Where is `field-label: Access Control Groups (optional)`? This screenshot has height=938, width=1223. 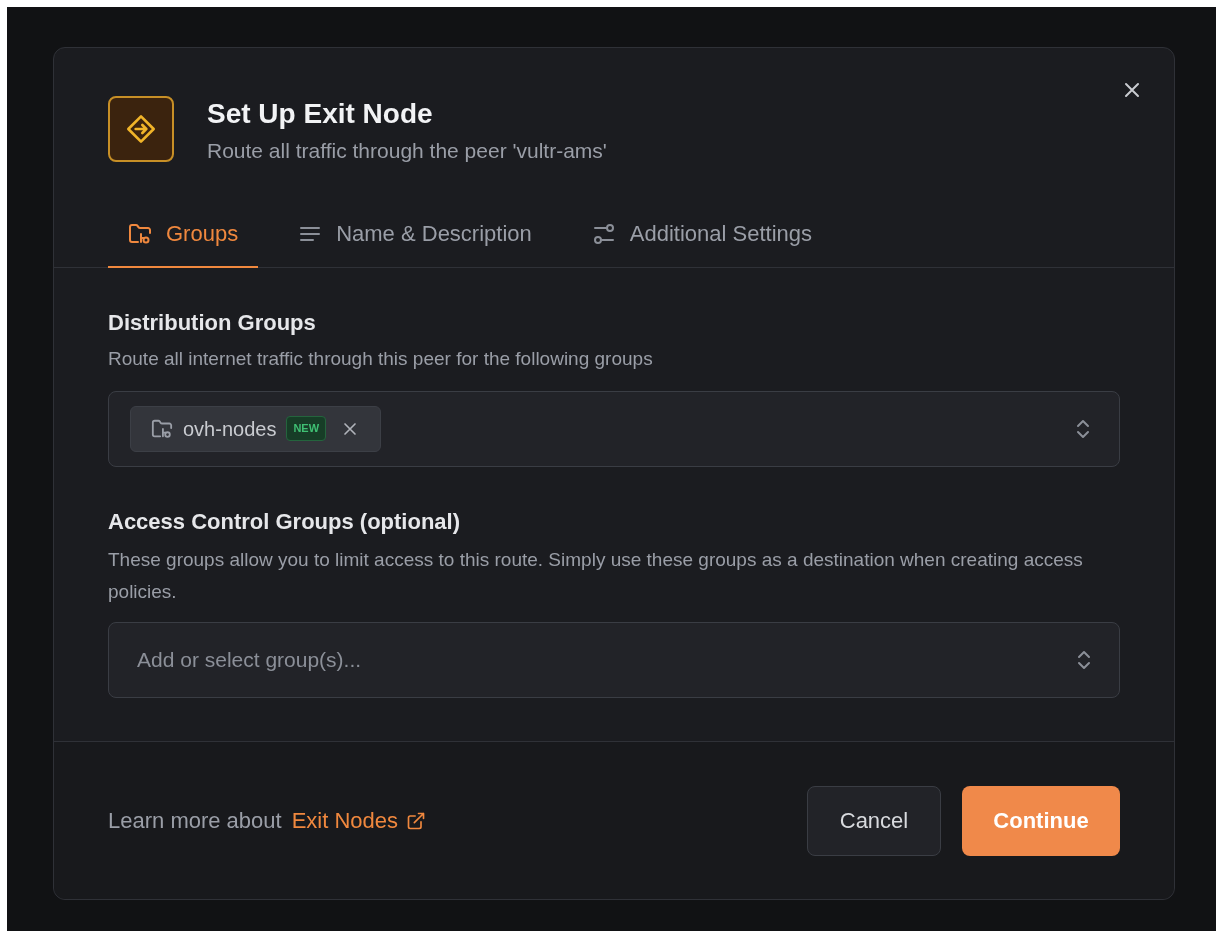 field-label: Access Control Groups (optional) is located at coordinates (285, 521).